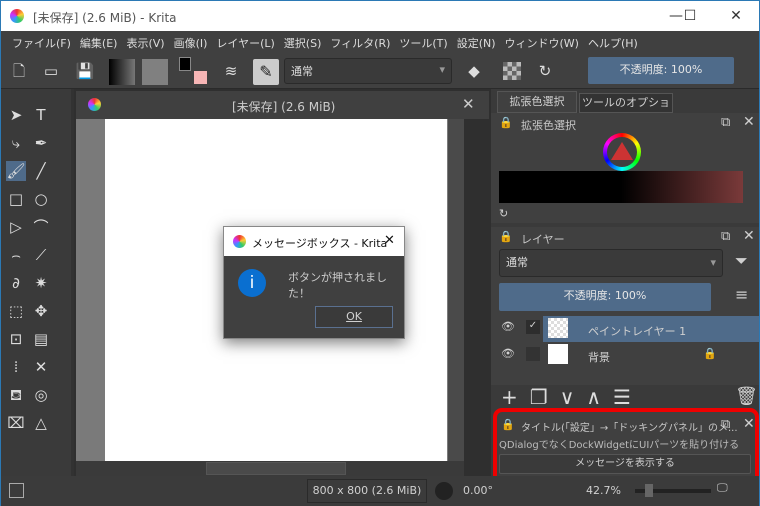  What do you see at coordinates (389, 240) in the screenshot?
I see `dialog-close-button: ✕` at bounding box center [389, 240].